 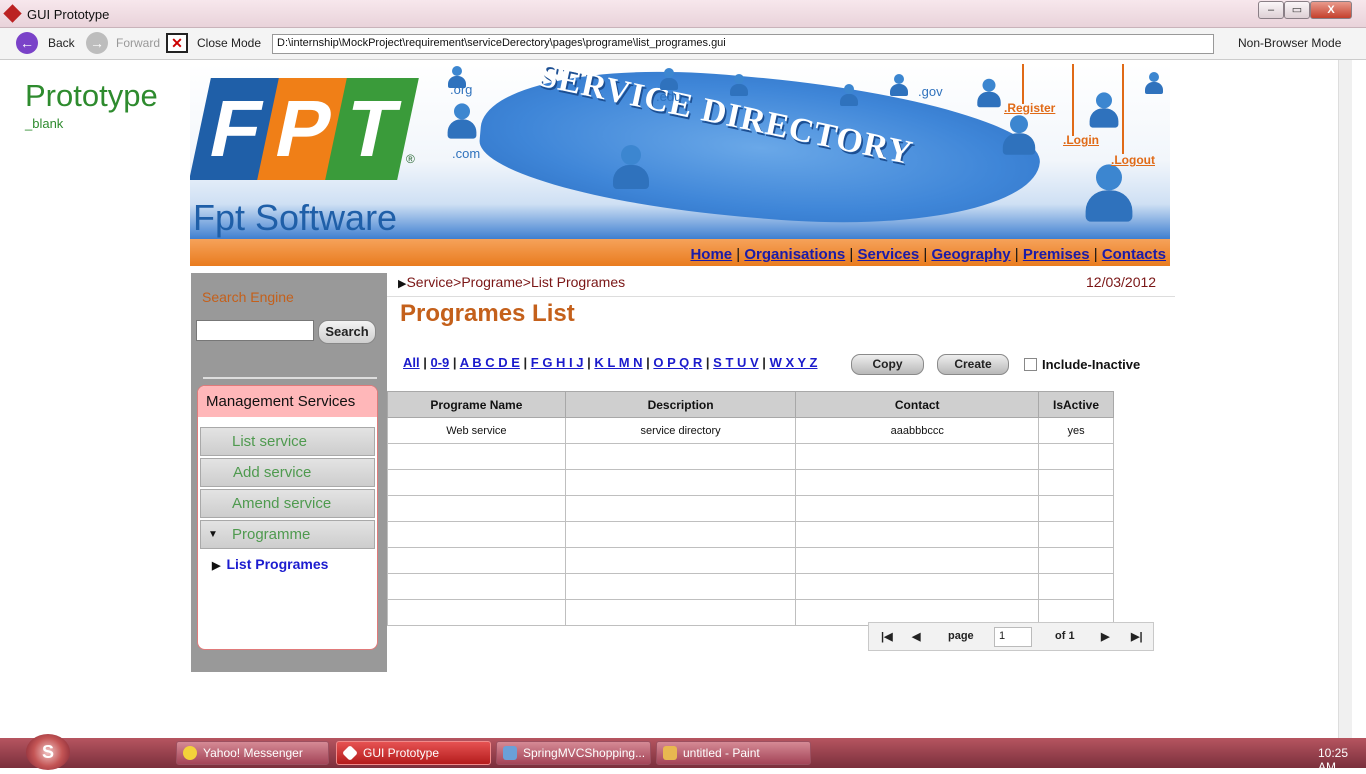 What do you see at coordinates (177, 43) in the screenshot?
I see `close-mode-icon: ✕` at bounding box center [177, 43].